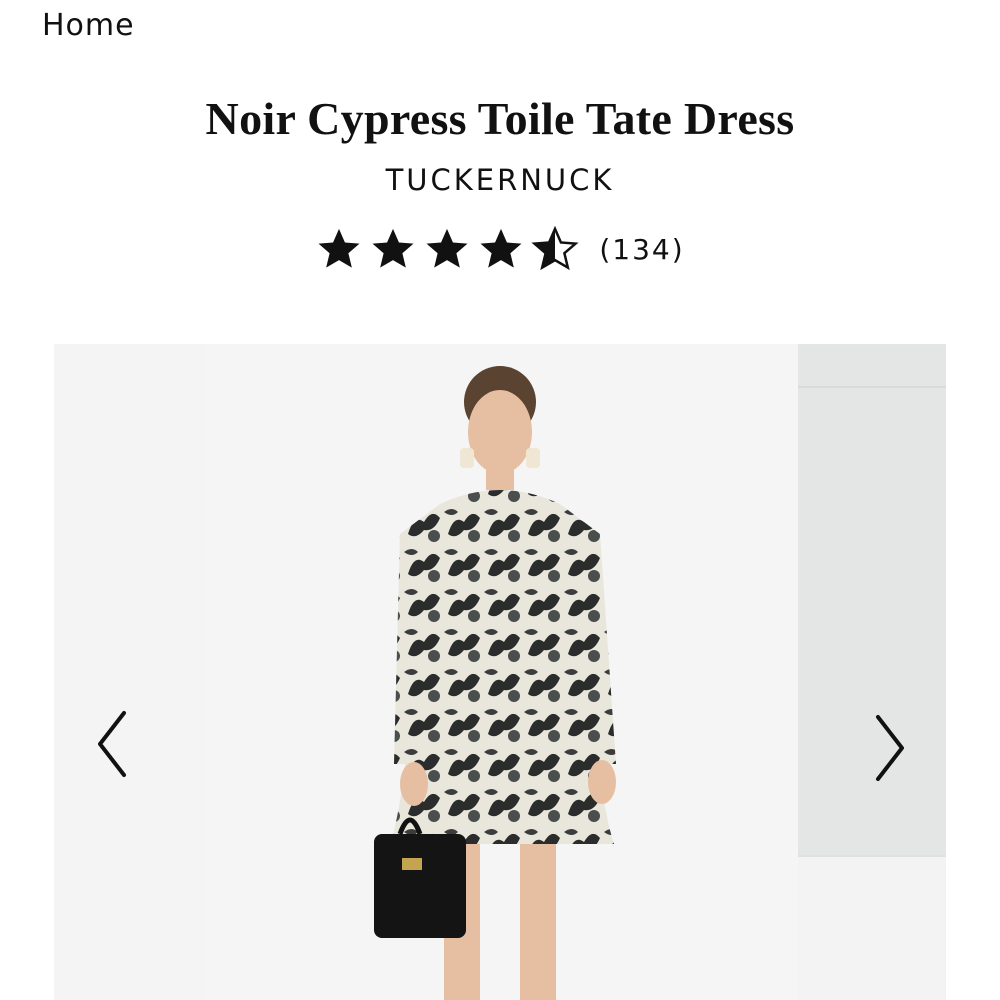 The width and height of the screenshot is (1000, 1000). I want to click on prev-image-button, so click(114, 744).